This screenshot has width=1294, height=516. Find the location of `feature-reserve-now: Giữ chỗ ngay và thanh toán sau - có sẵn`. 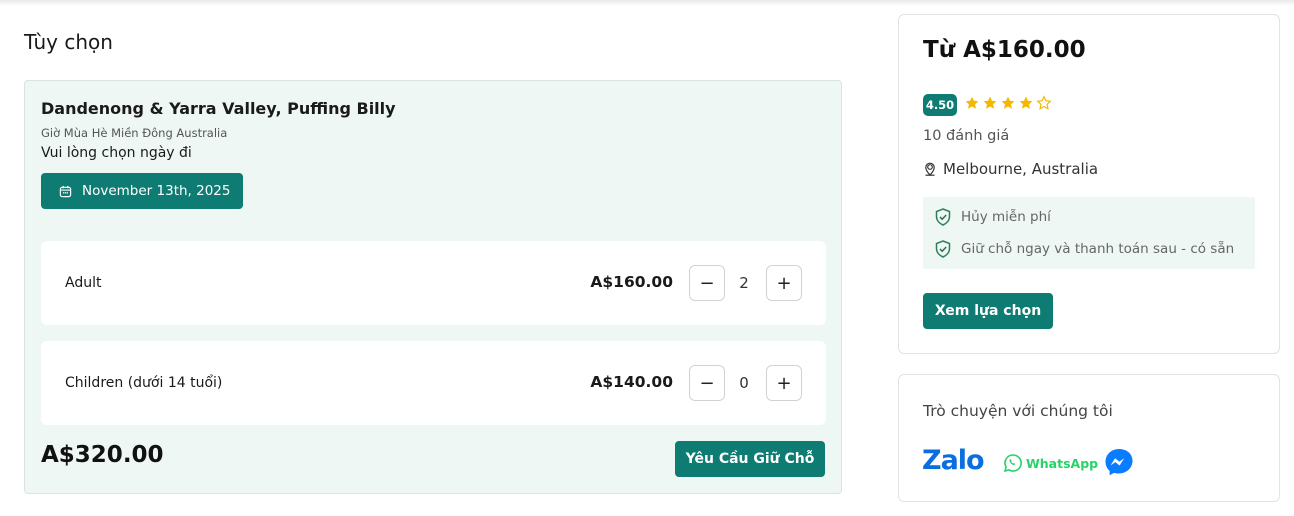

feature-reserve-now: Giữ chỗ ngay và thanh toán sau - có sẵn is located at coordinates (1083, 249).